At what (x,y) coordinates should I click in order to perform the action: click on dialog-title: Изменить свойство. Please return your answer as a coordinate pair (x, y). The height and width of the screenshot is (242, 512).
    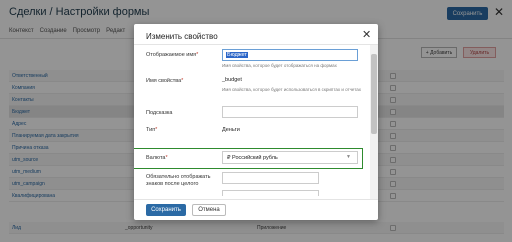
    Looking at the image, I should click on (182, 36).